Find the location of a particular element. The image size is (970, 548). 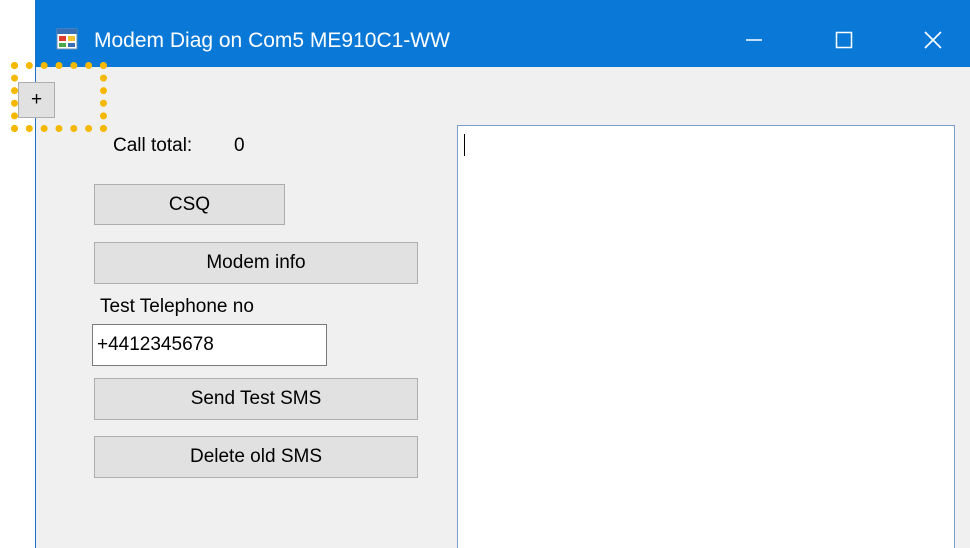

window-title: Modem Diag on Com5 ME910C1-WW is located at coordinates (272, 40).